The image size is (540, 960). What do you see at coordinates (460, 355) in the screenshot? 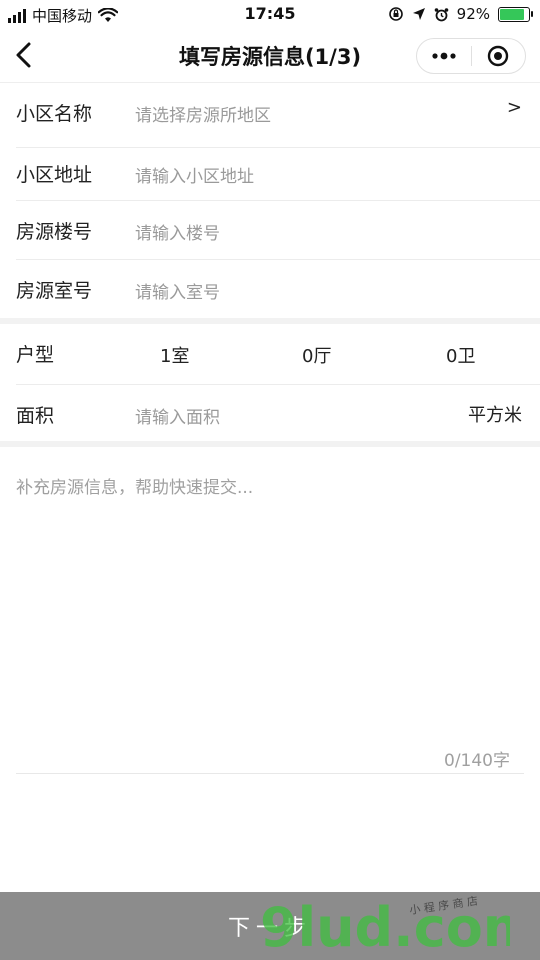
I see `baths-picker: 0卫` at bounding box center [460, 355].